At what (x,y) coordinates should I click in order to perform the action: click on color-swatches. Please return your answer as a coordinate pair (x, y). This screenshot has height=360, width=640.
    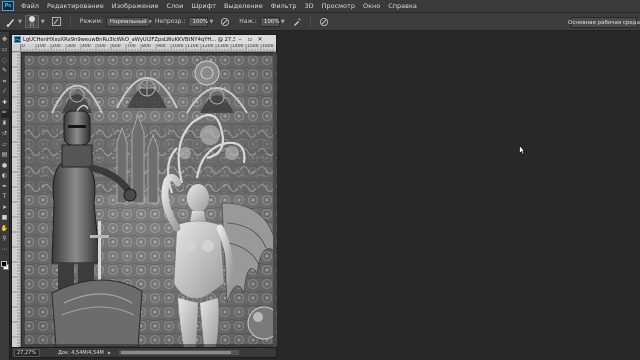
    Looking at the image, I should click on (5, 268).